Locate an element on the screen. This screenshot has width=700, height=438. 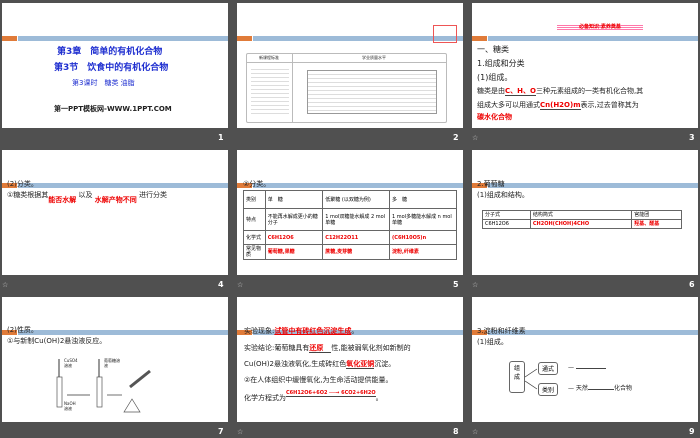
slide-number: 9 is located at coordinates (692, 431).